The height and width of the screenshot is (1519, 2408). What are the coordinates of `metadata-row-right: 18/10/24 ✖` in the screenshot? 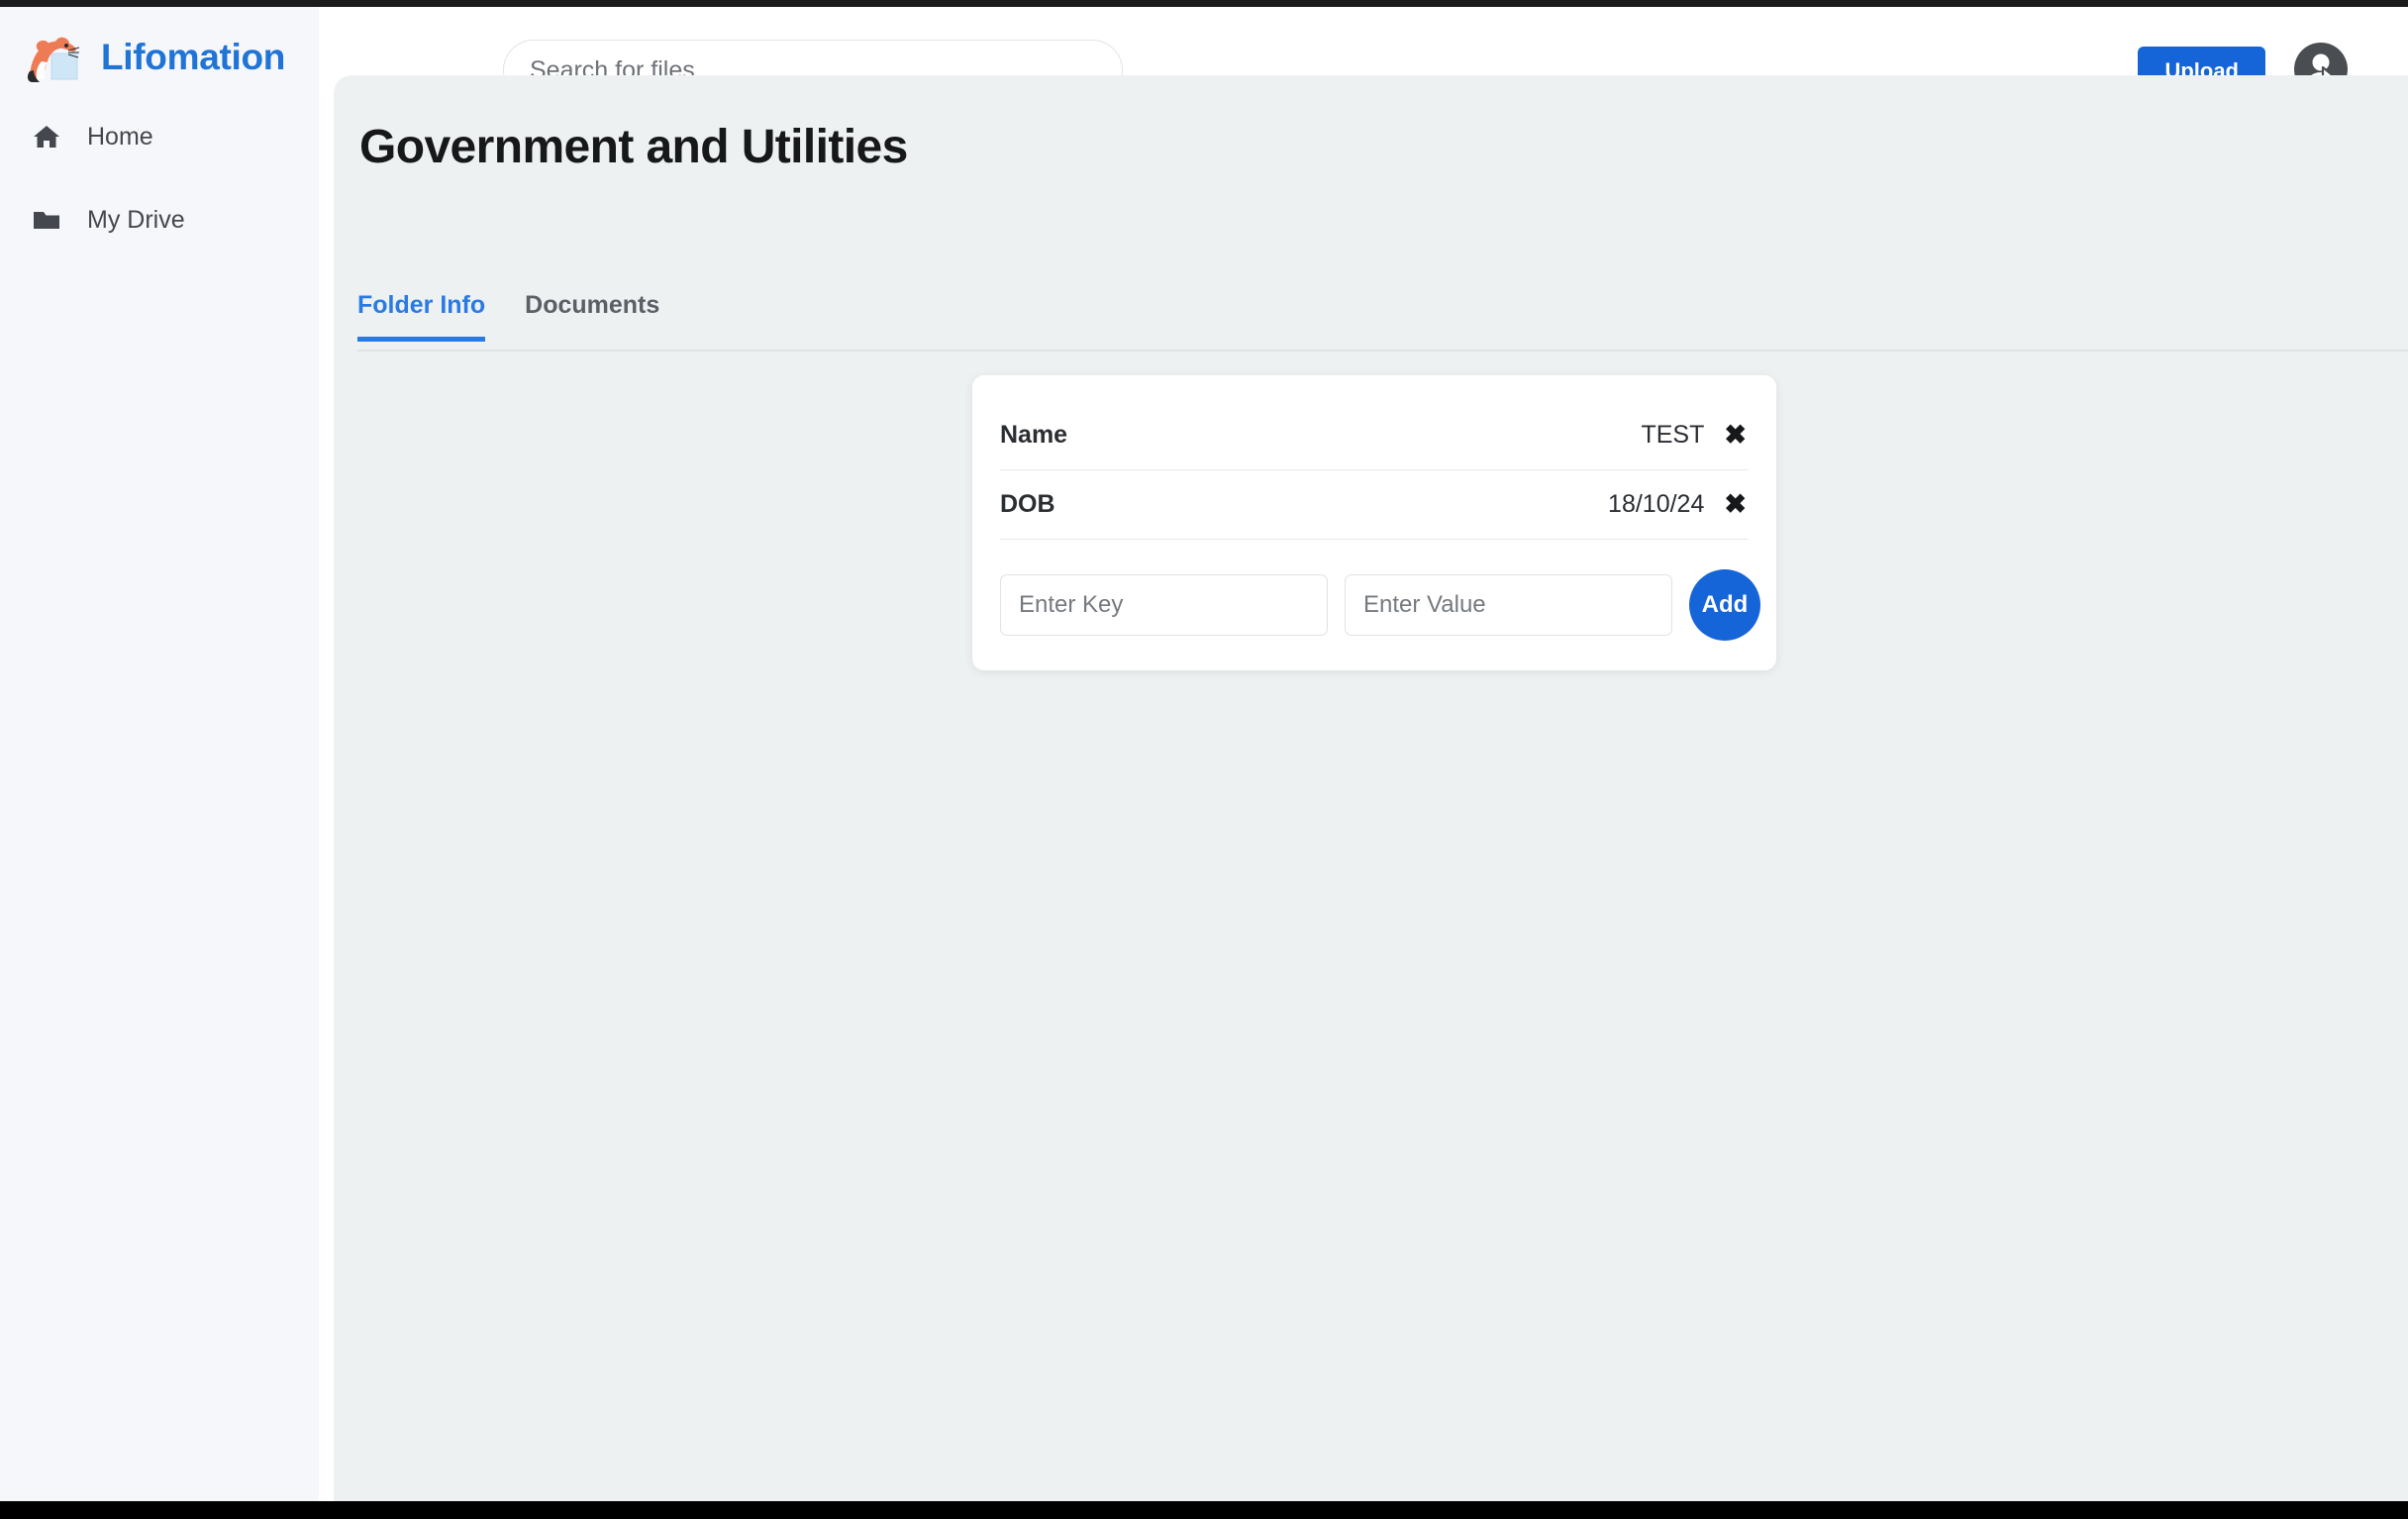 It's located at (1678, 505).